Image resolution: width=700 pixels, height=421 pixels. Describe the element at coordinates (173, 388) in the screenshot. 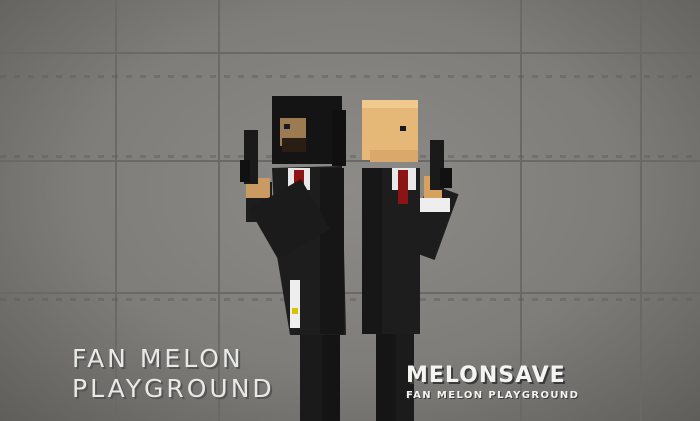

I see `game-title-line2: PLAYGROUND` at that location.